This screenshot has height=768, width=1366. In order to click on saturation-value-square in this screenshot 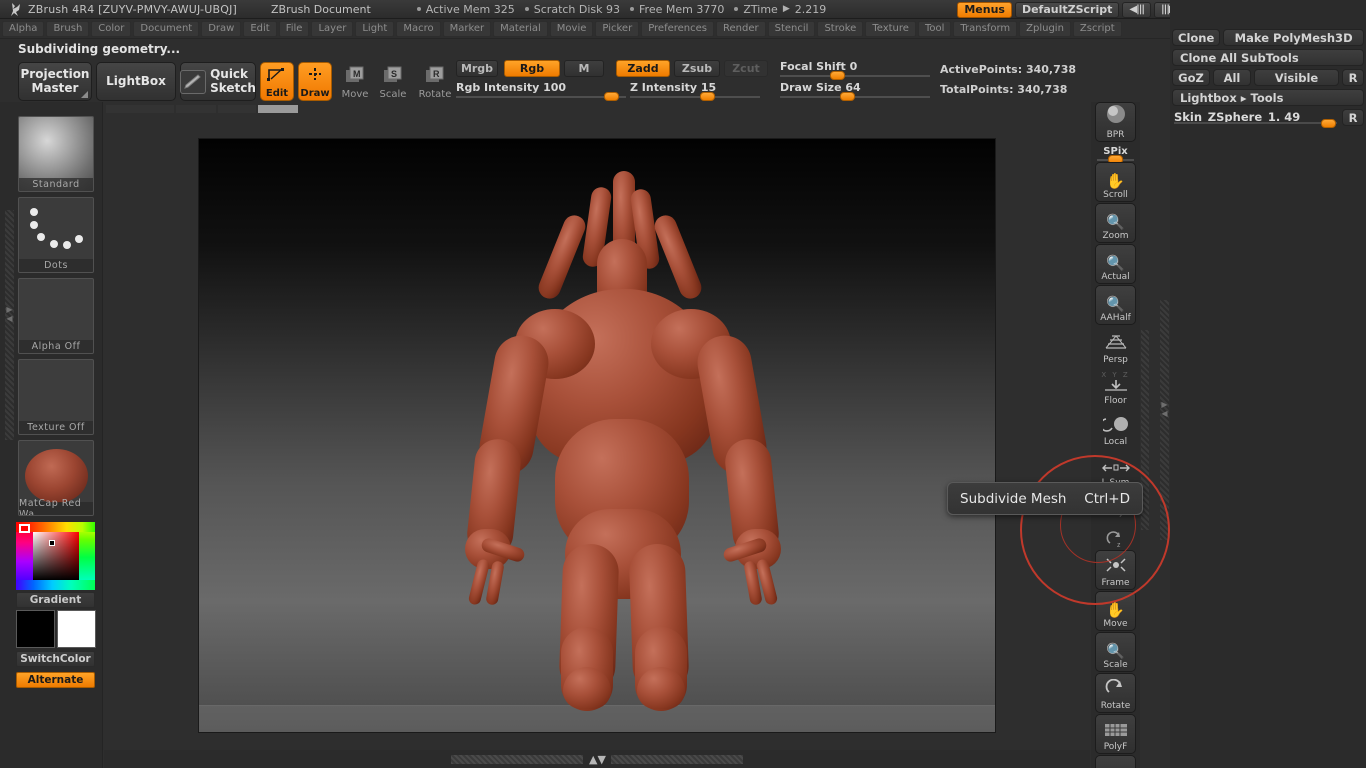, I will do `click(56, 556)`.